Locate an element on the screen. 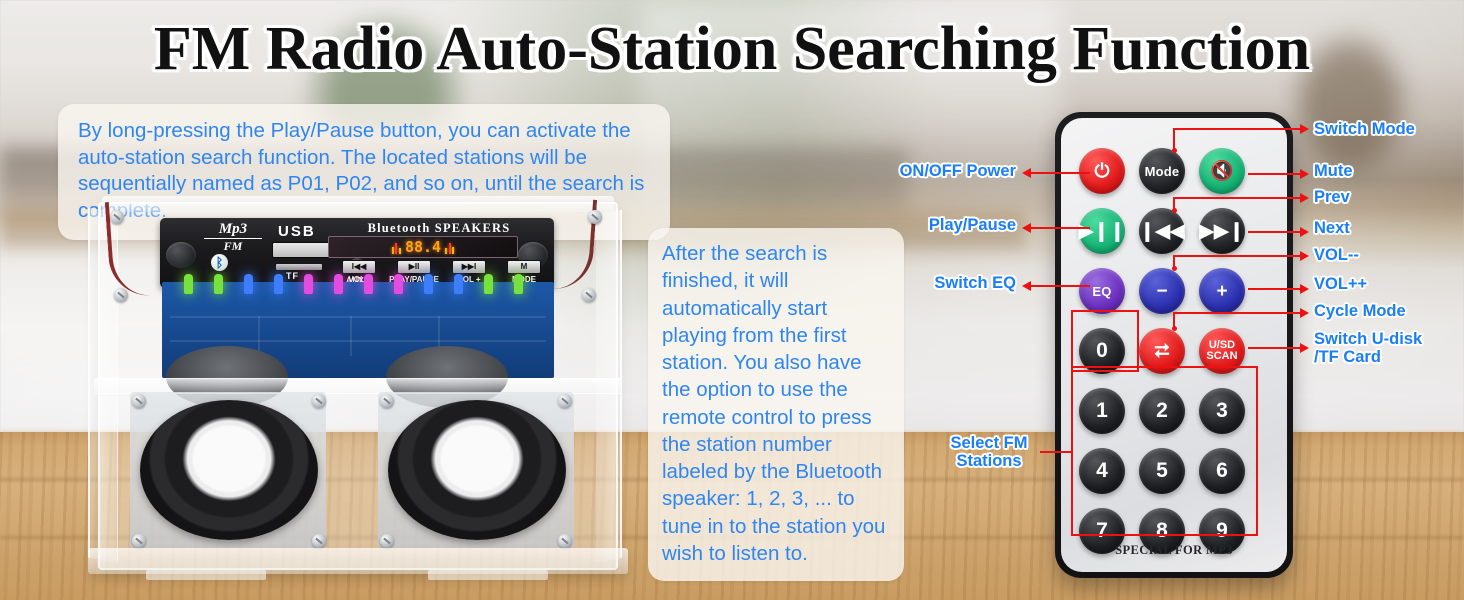 This screenshot has height=600, width=1464. cycle-icon: ⮂ is located at coordinates (1162, 351).